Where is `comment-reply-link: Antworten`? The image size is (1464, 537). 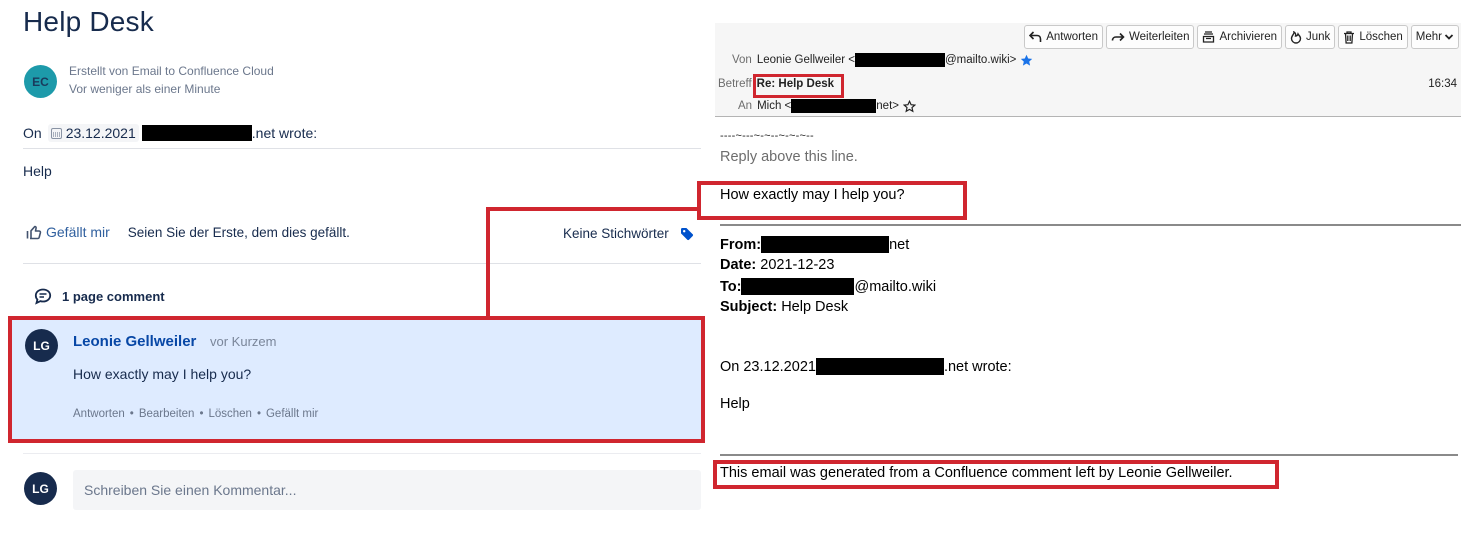
comment-reply-link: Antworten is located at coordinates (99, 414).